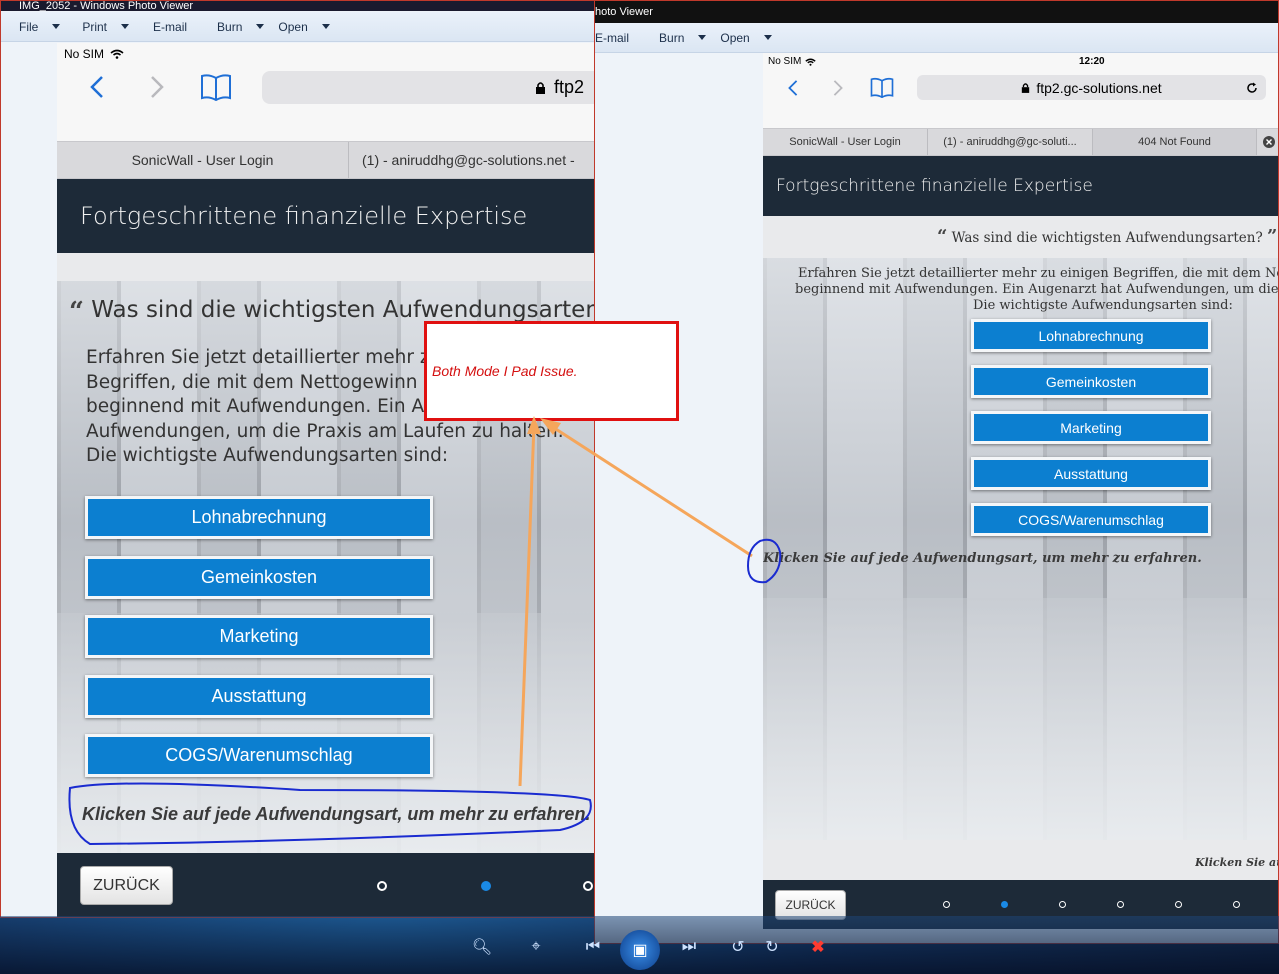 This screenshot has width=1279, height=974. I want to click on left-course-header: Fortgeschrittene finanzielle Expertise, so click(325, 216).